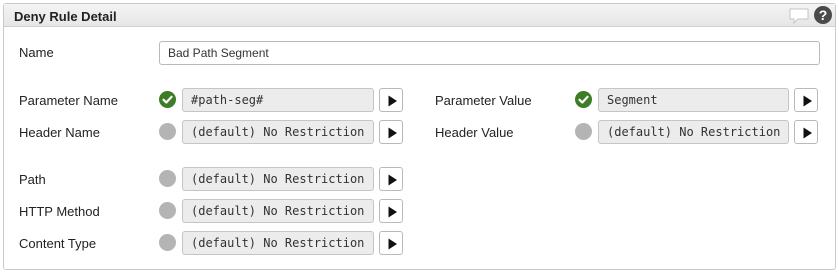 The width and height of the screenshot is (839, 273). Describe the element at coordinates (59, 132) in the screenshot. I see `header-name-label: Header Name` at that location.